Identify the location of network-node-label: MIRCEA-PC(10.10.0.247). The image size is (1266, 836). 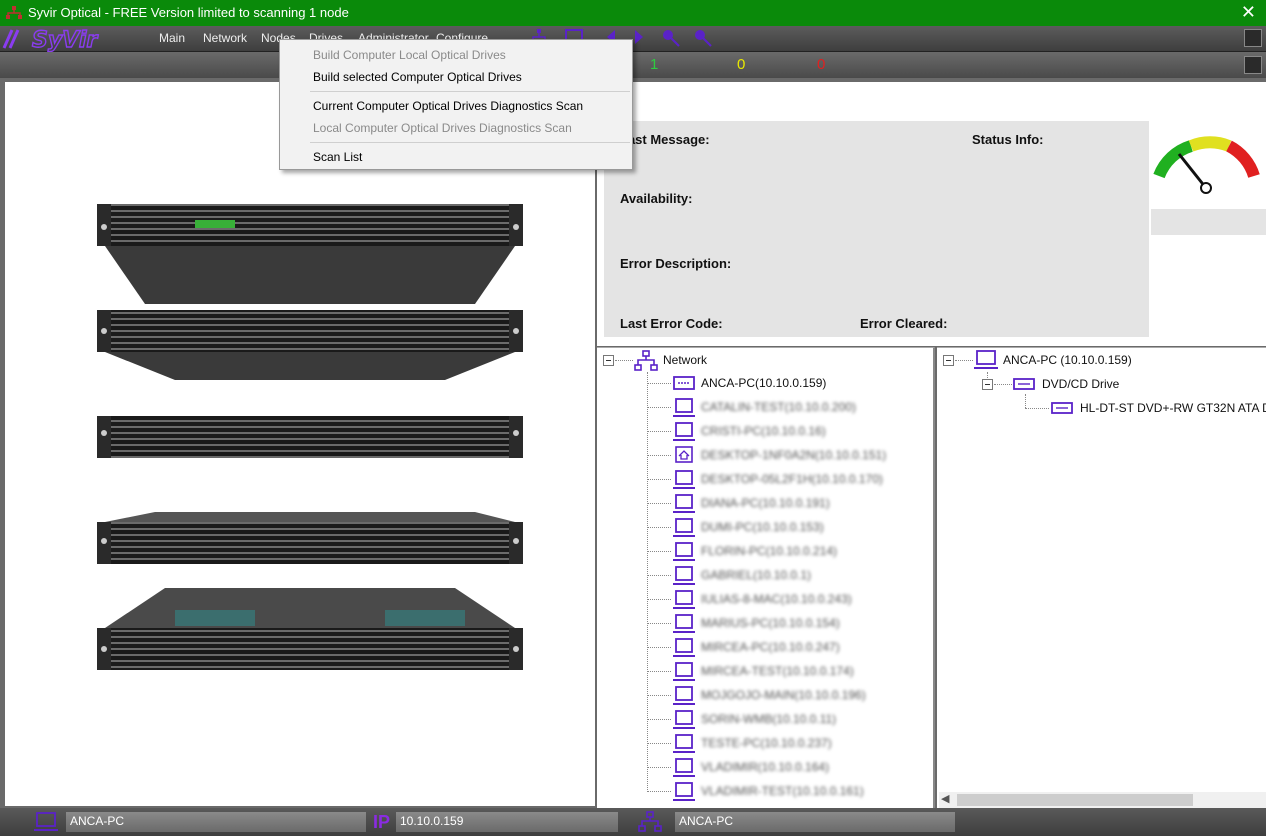
(770, 647).